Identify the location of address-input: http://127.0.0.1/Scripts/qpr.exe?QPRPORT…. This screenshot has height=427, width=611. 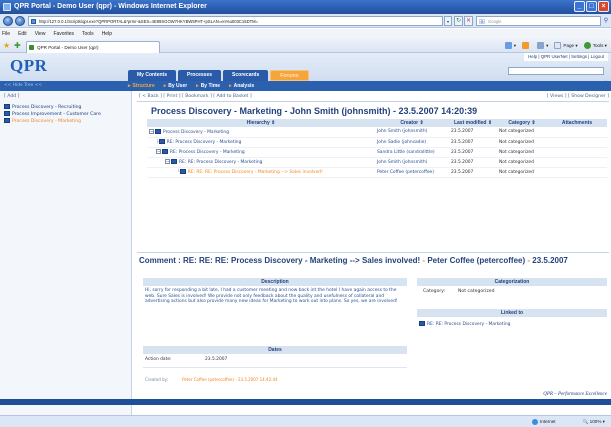
(235, 21).